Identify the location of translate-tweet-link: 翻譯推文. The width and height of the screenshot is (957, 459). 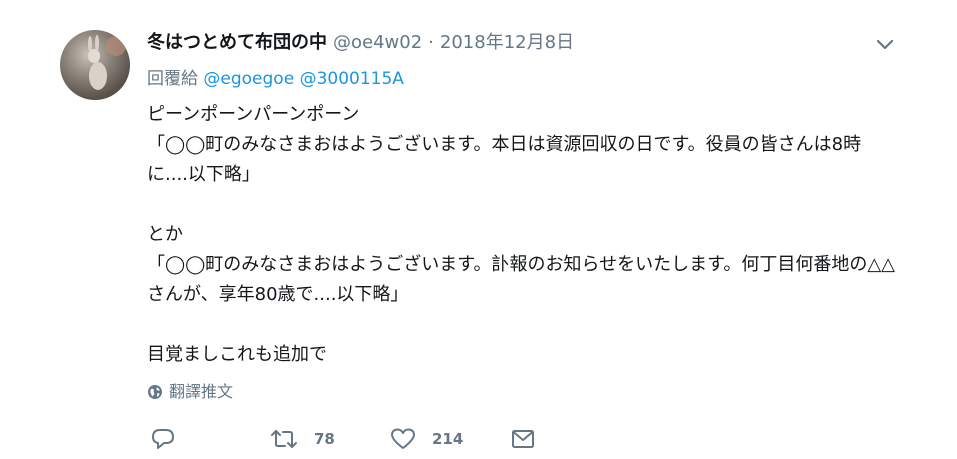
(190, 392).